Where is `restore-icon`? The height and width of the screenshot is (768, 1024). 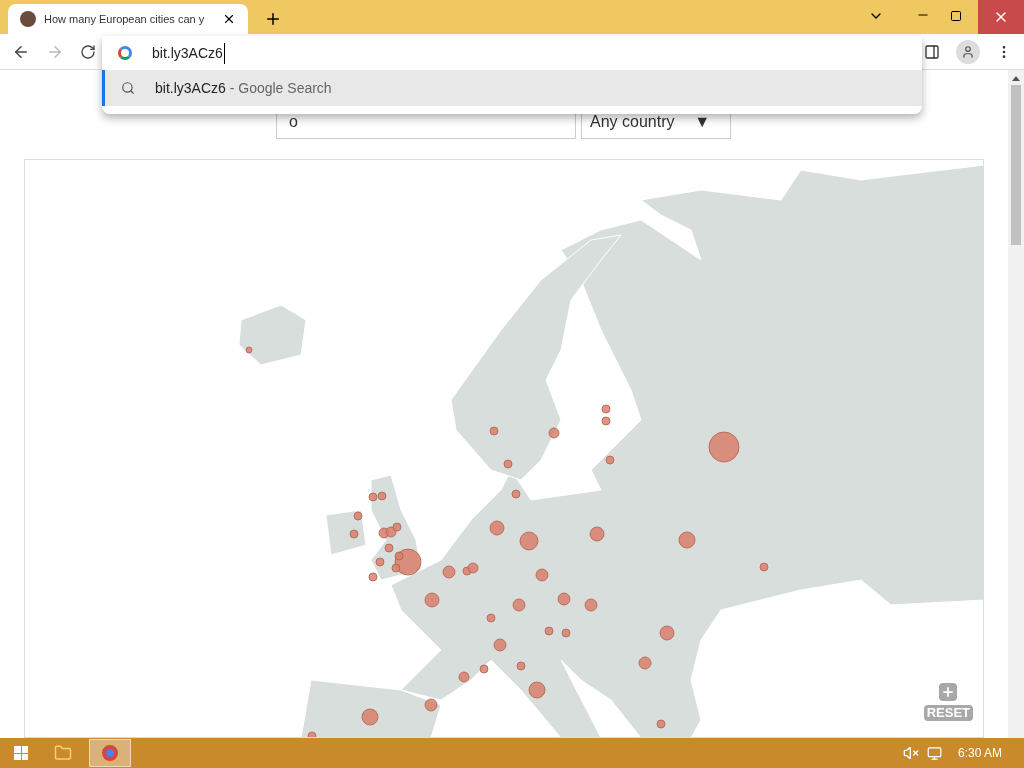
restore-icon is located at coordinates (956, 16).